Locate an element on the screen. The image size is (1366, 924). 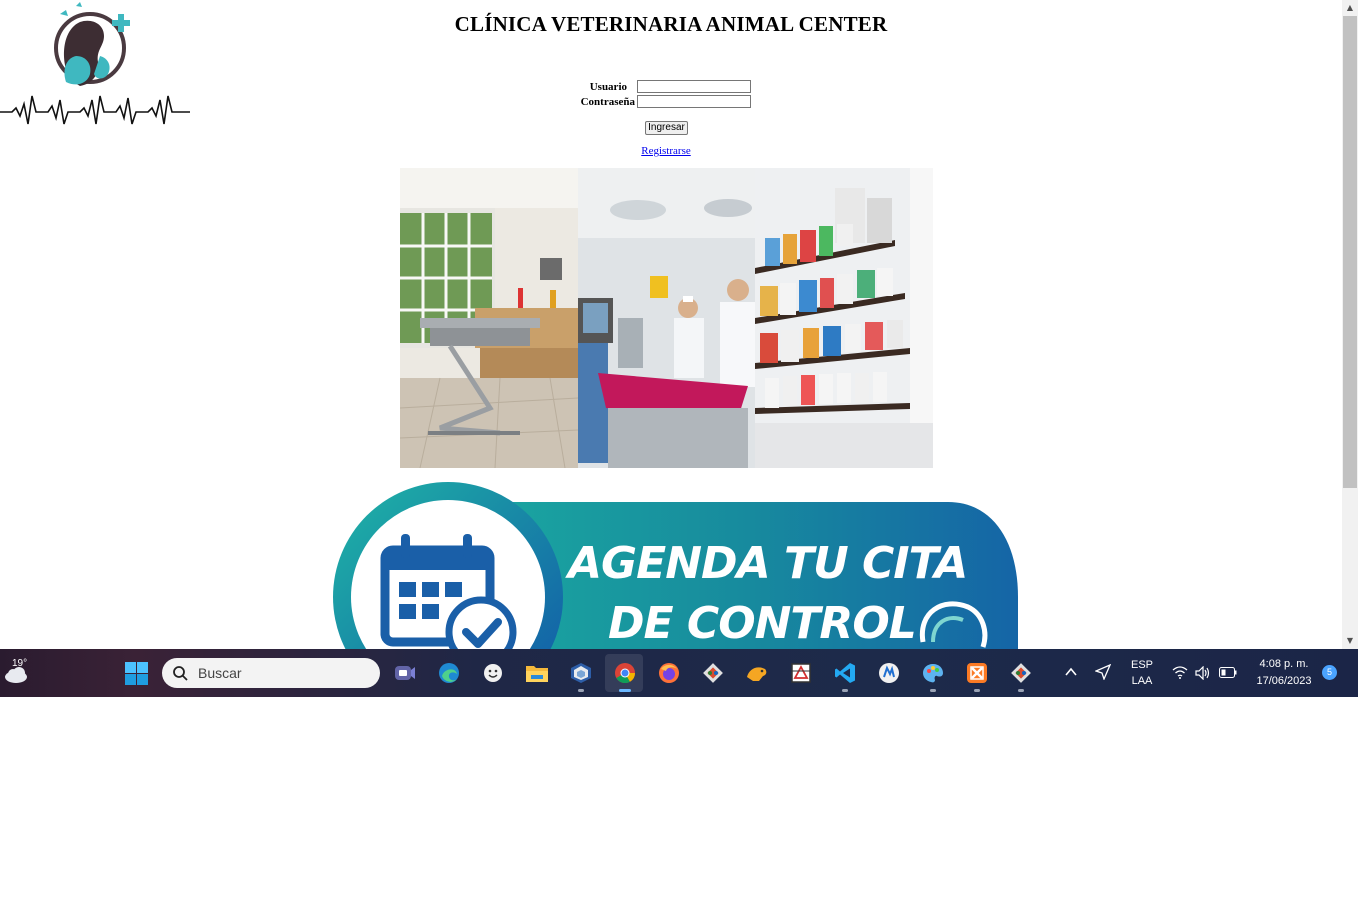
username-input is located at coordinates (694, 86).